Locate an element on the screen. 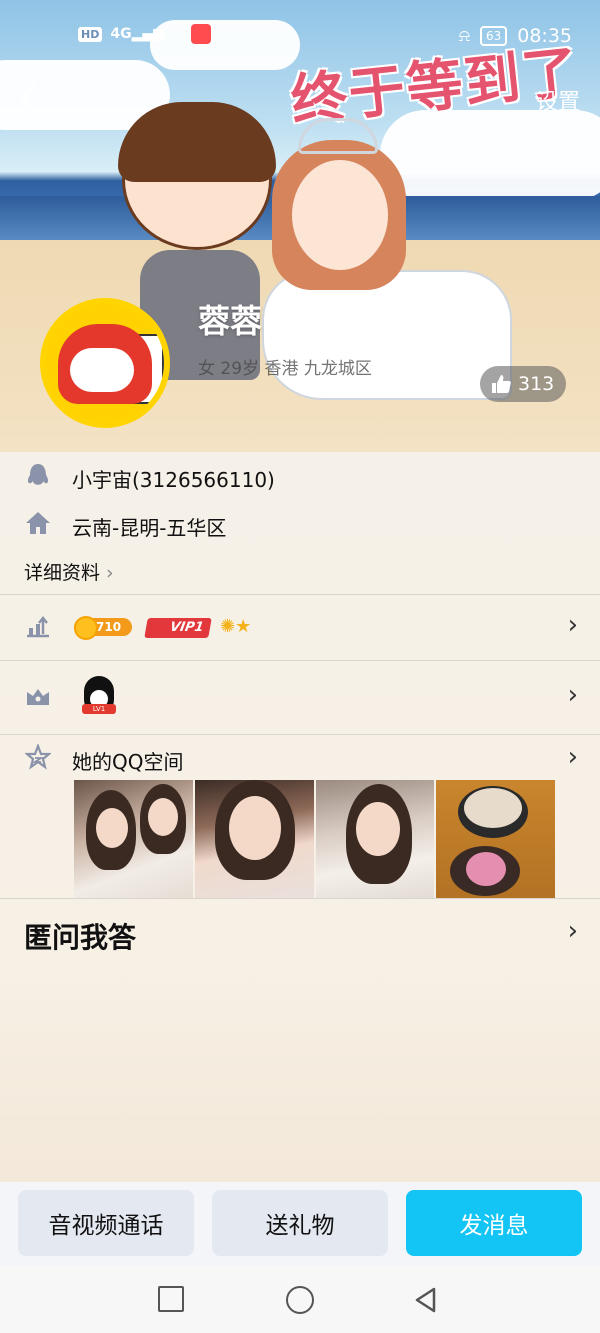 The image size is (600, 1333). penguin-level-badge: LV1 is located at coordinates (99, 709).